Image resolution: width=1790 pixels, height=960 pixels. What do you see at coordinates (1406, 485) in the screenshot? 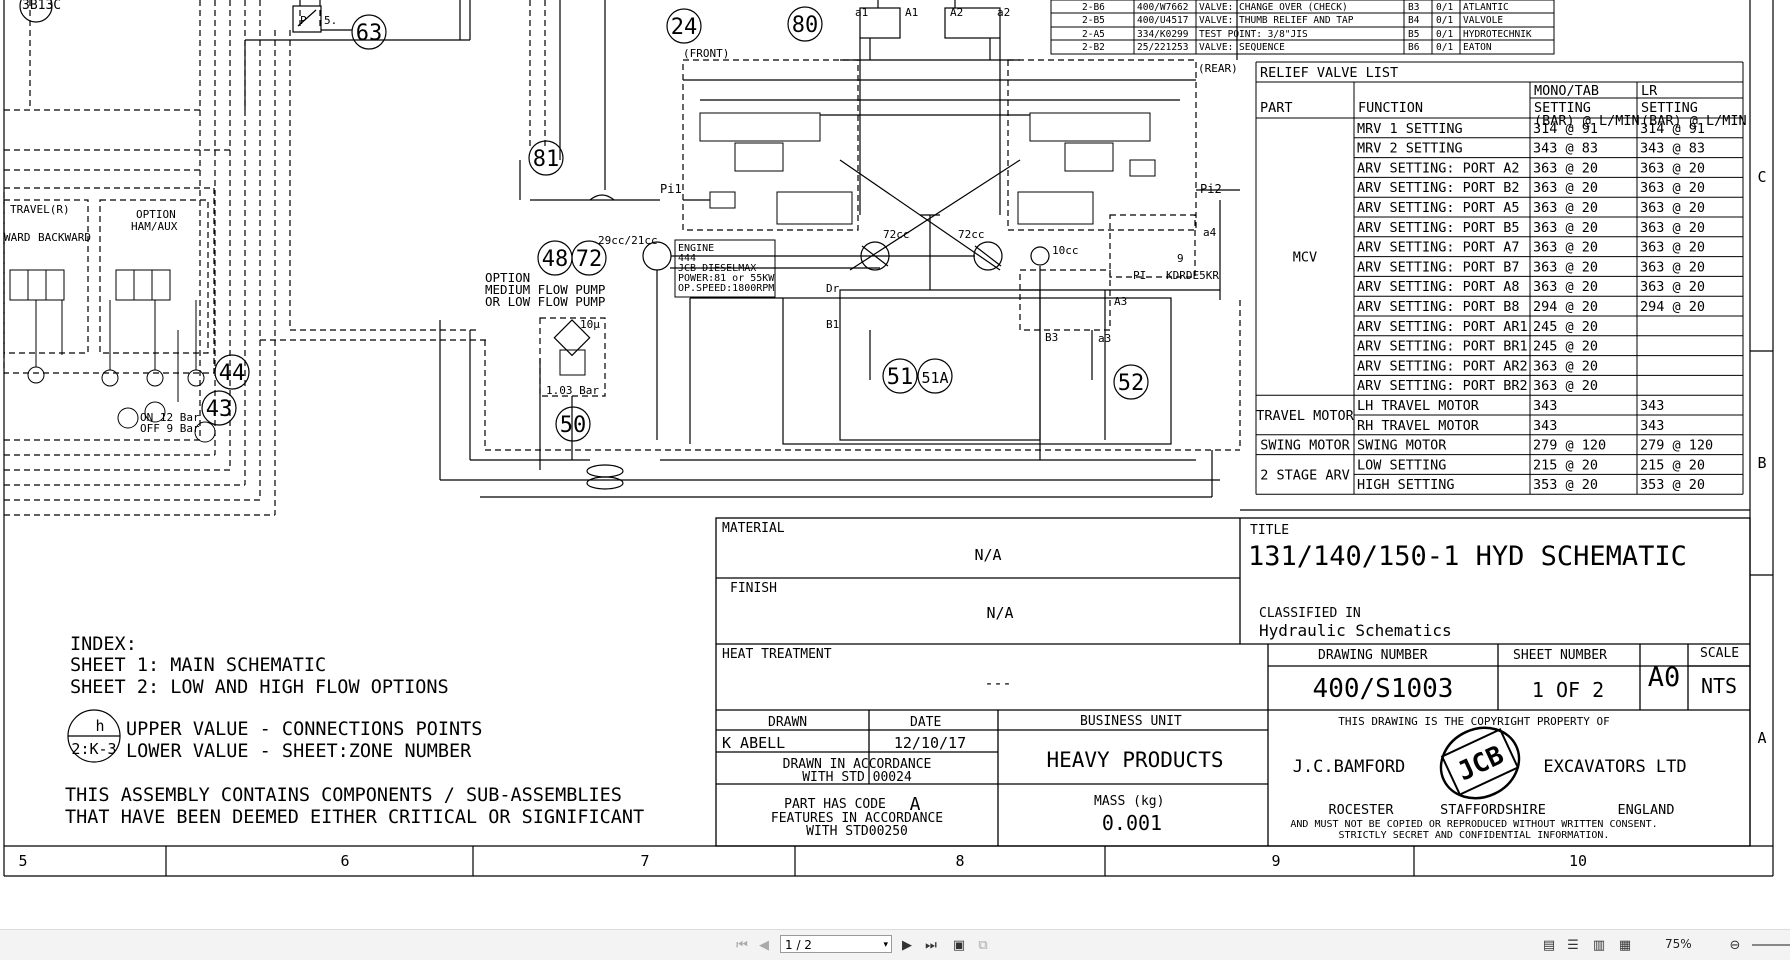
I see `relief-row-function: HIGH SETTING` at bounding box center [1406, 485].